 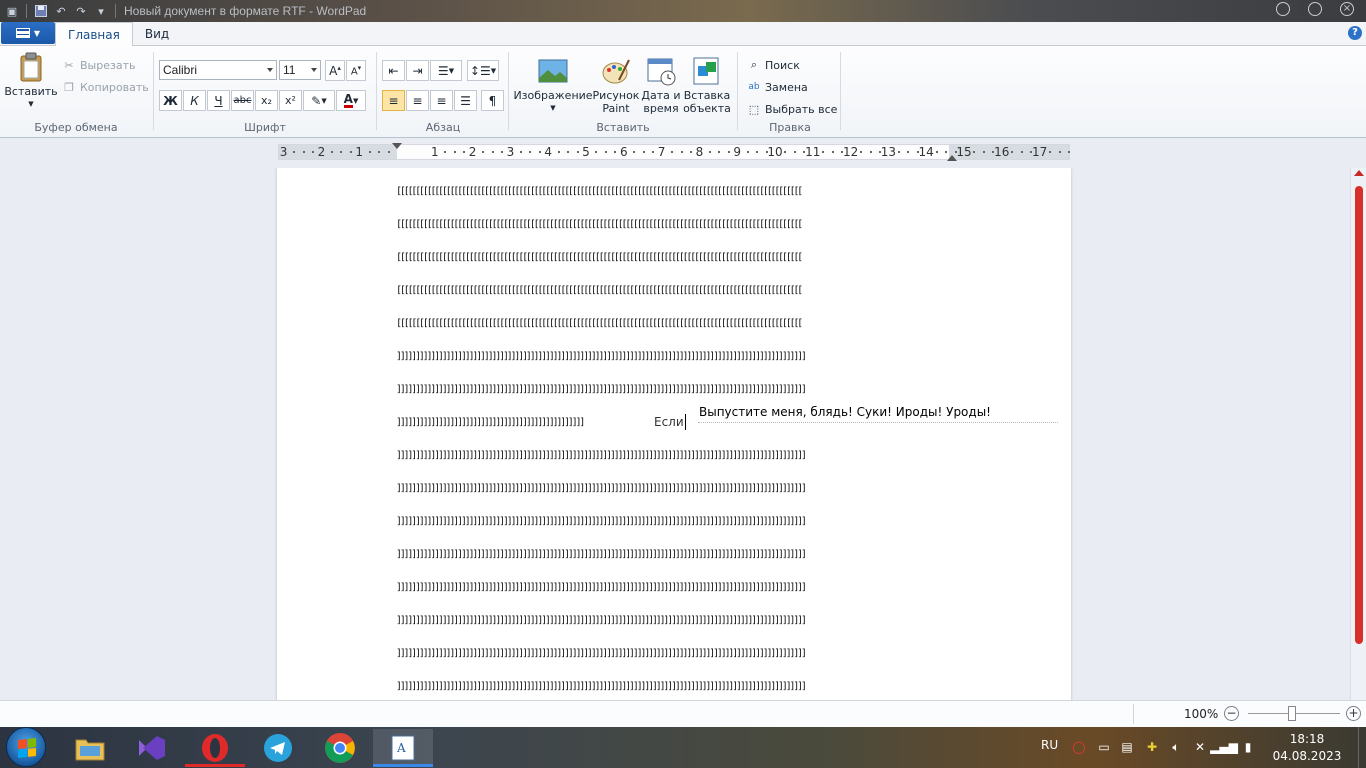 I want to click on action-center-icon: ▮, so click(x=1248, y=747).